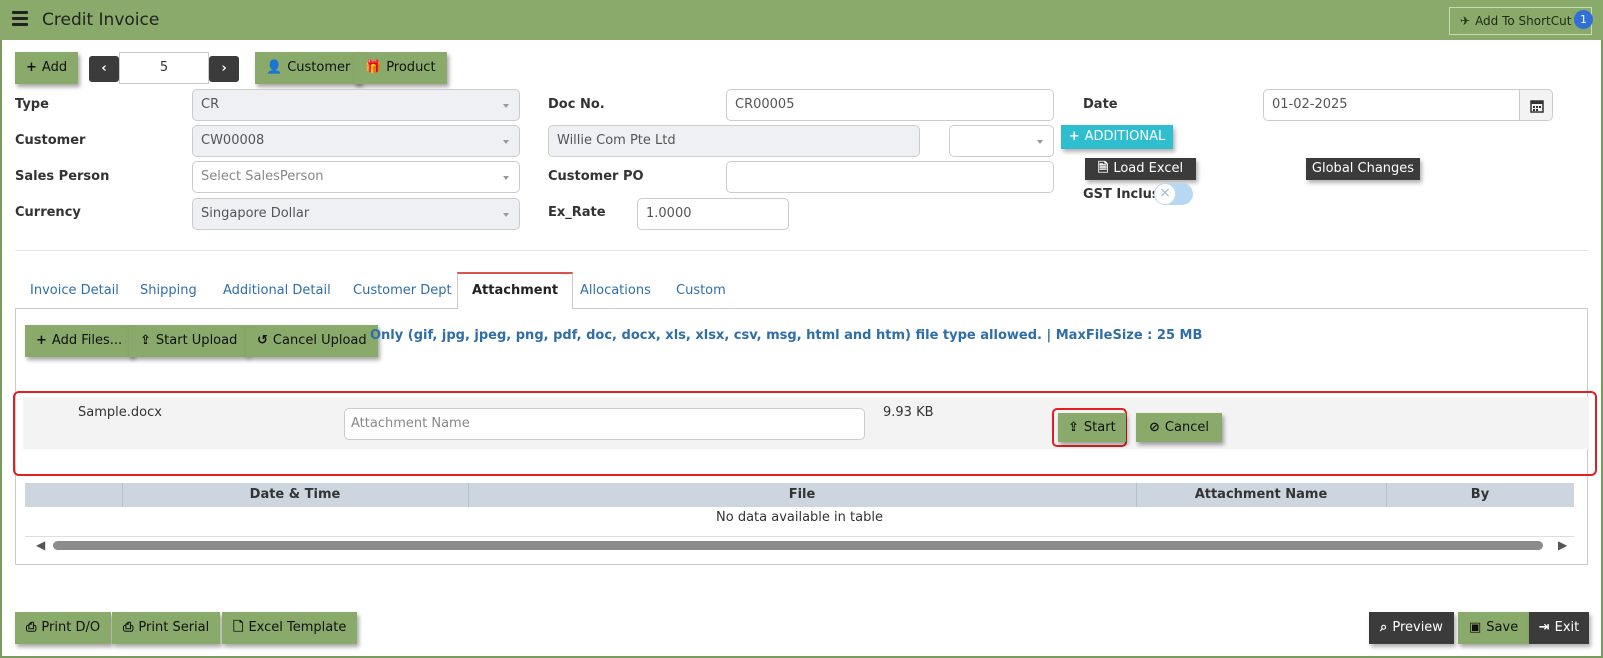 The height and width of the screenshot is (658, 1603). What do you see at coordinates (356, 141) in the screenshot?
I see `customer-code-select: CW00008` at bounding box center [356, 141].